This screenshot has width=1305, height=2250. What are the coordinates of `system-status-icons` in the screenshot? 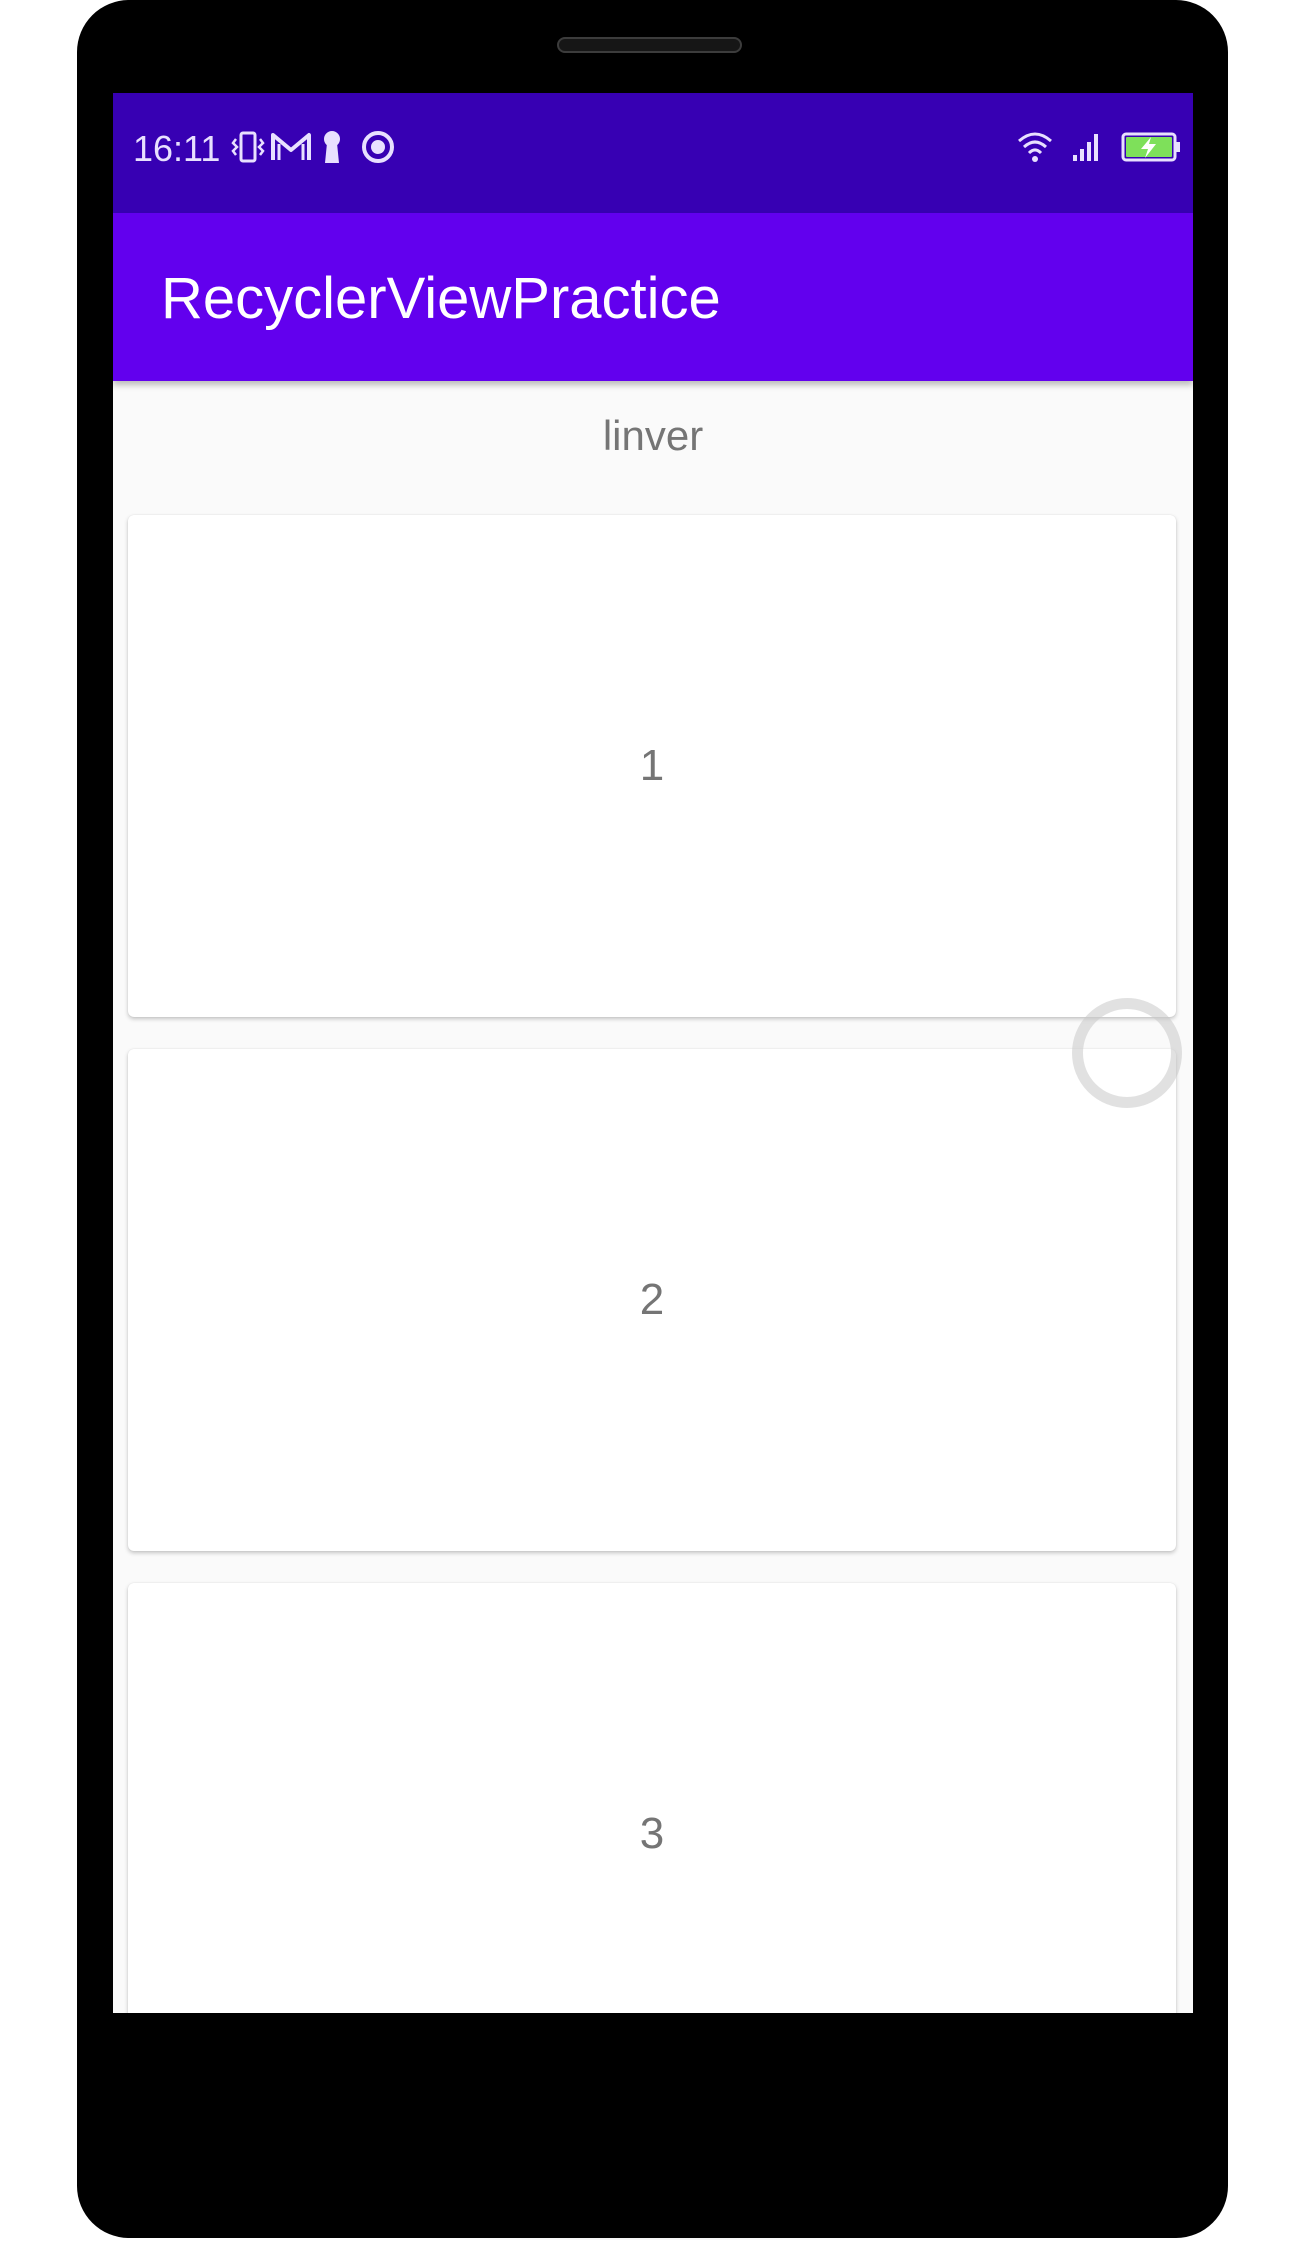 It's located at (1099, 149).